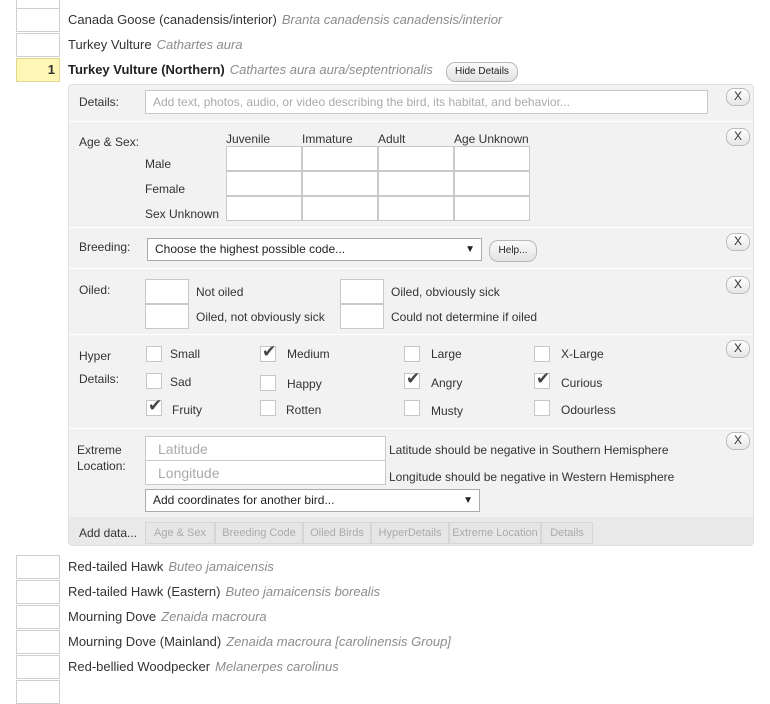  What do you see at coordinates (199, 44) in the screenshot?
I see `scientific-name: Cathartes aura` at bounding box center [199, 44].